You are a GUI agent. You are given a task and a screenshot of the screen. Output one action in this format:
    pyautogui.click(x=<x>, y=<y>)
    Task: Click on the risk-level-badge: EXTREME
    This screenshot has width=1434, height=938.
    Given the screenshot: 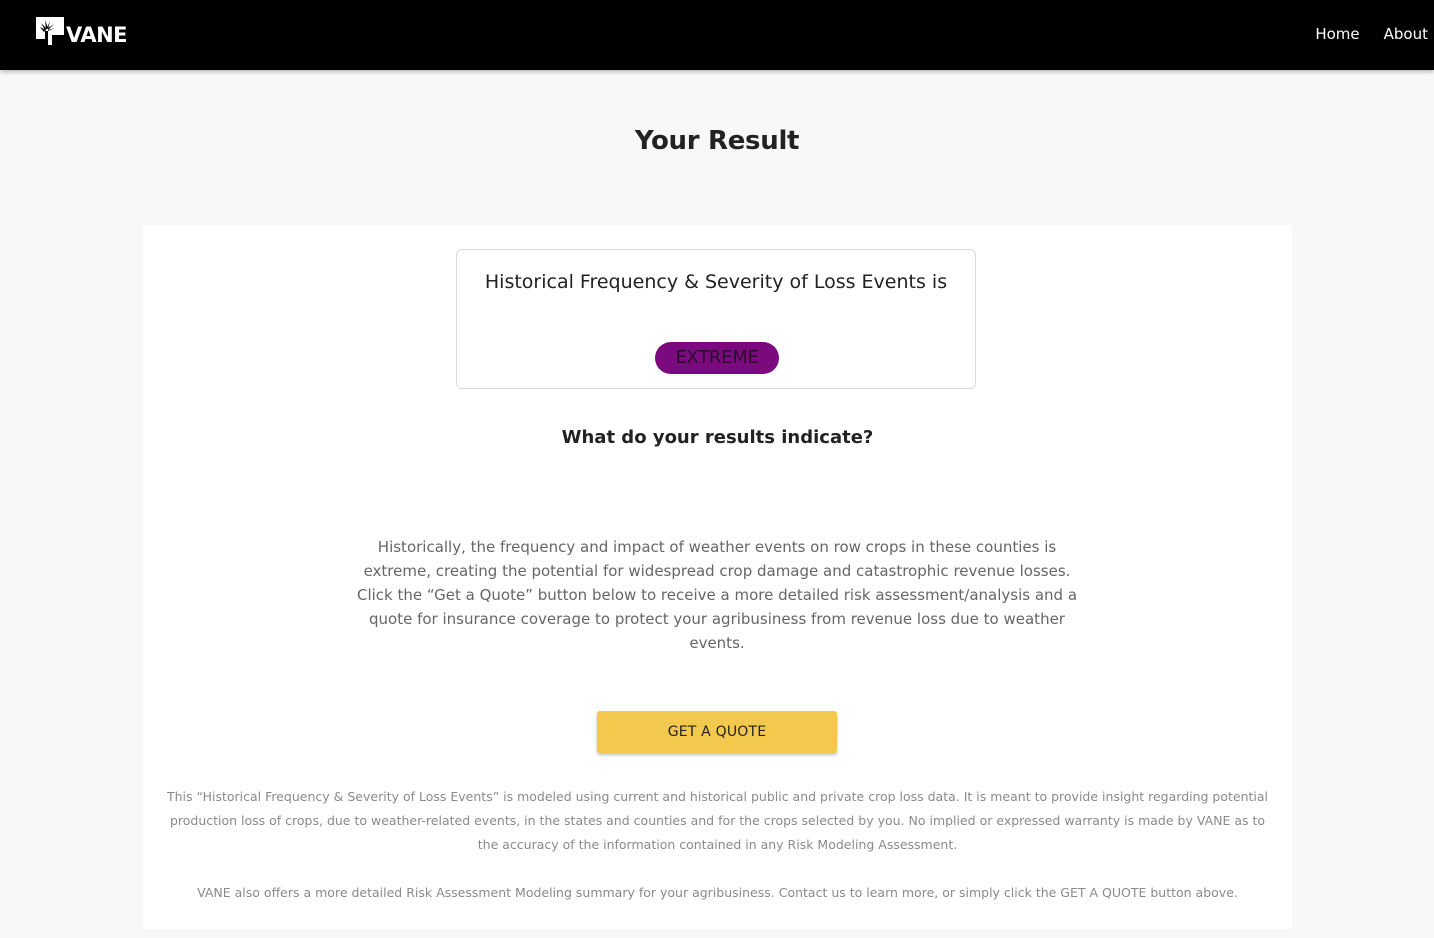 What is the action you would take?
    pyautogui.click(x=717, y=358)
    